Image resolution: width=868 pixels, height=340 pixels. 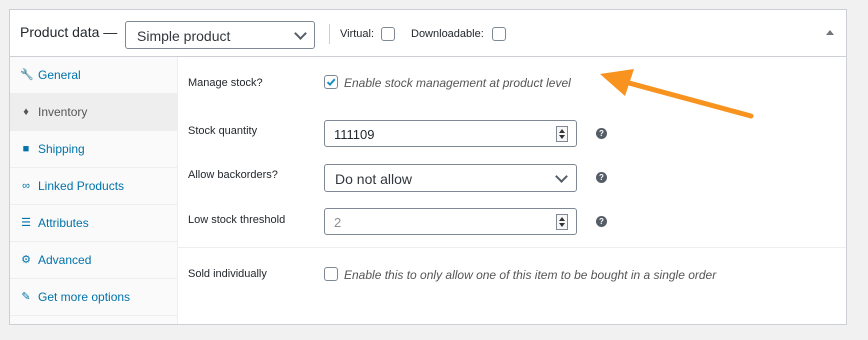 I want to click on arrow-head, so click(x=617, y=82).